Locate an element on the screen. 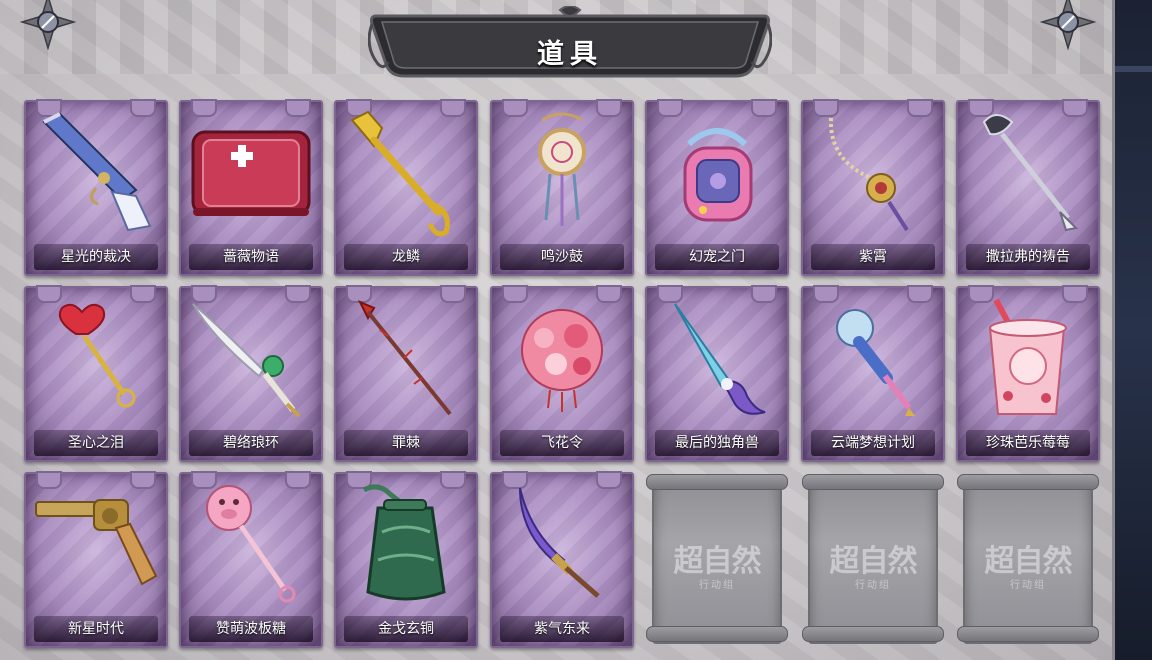  item-label: 蔷薇物语 is located at coordinates (251, 257).